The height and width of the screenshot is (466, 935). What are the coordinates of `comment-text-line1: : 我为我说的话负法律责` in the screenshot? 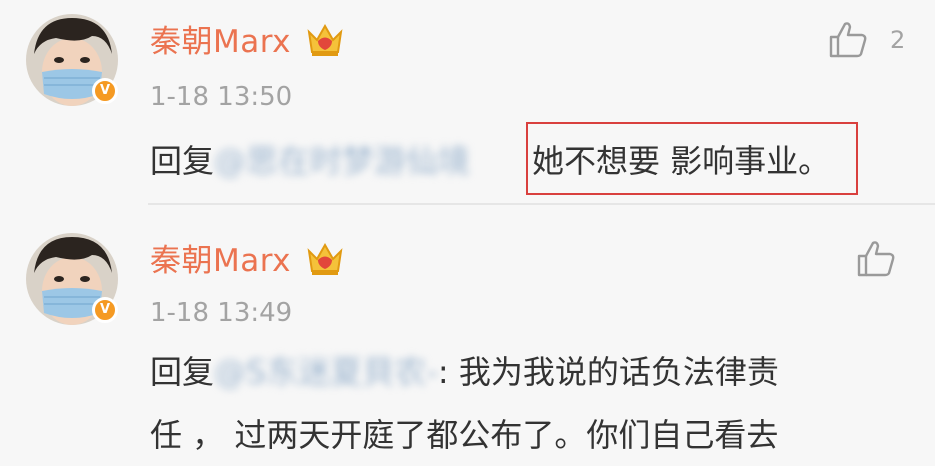 It's located at (608, 372).